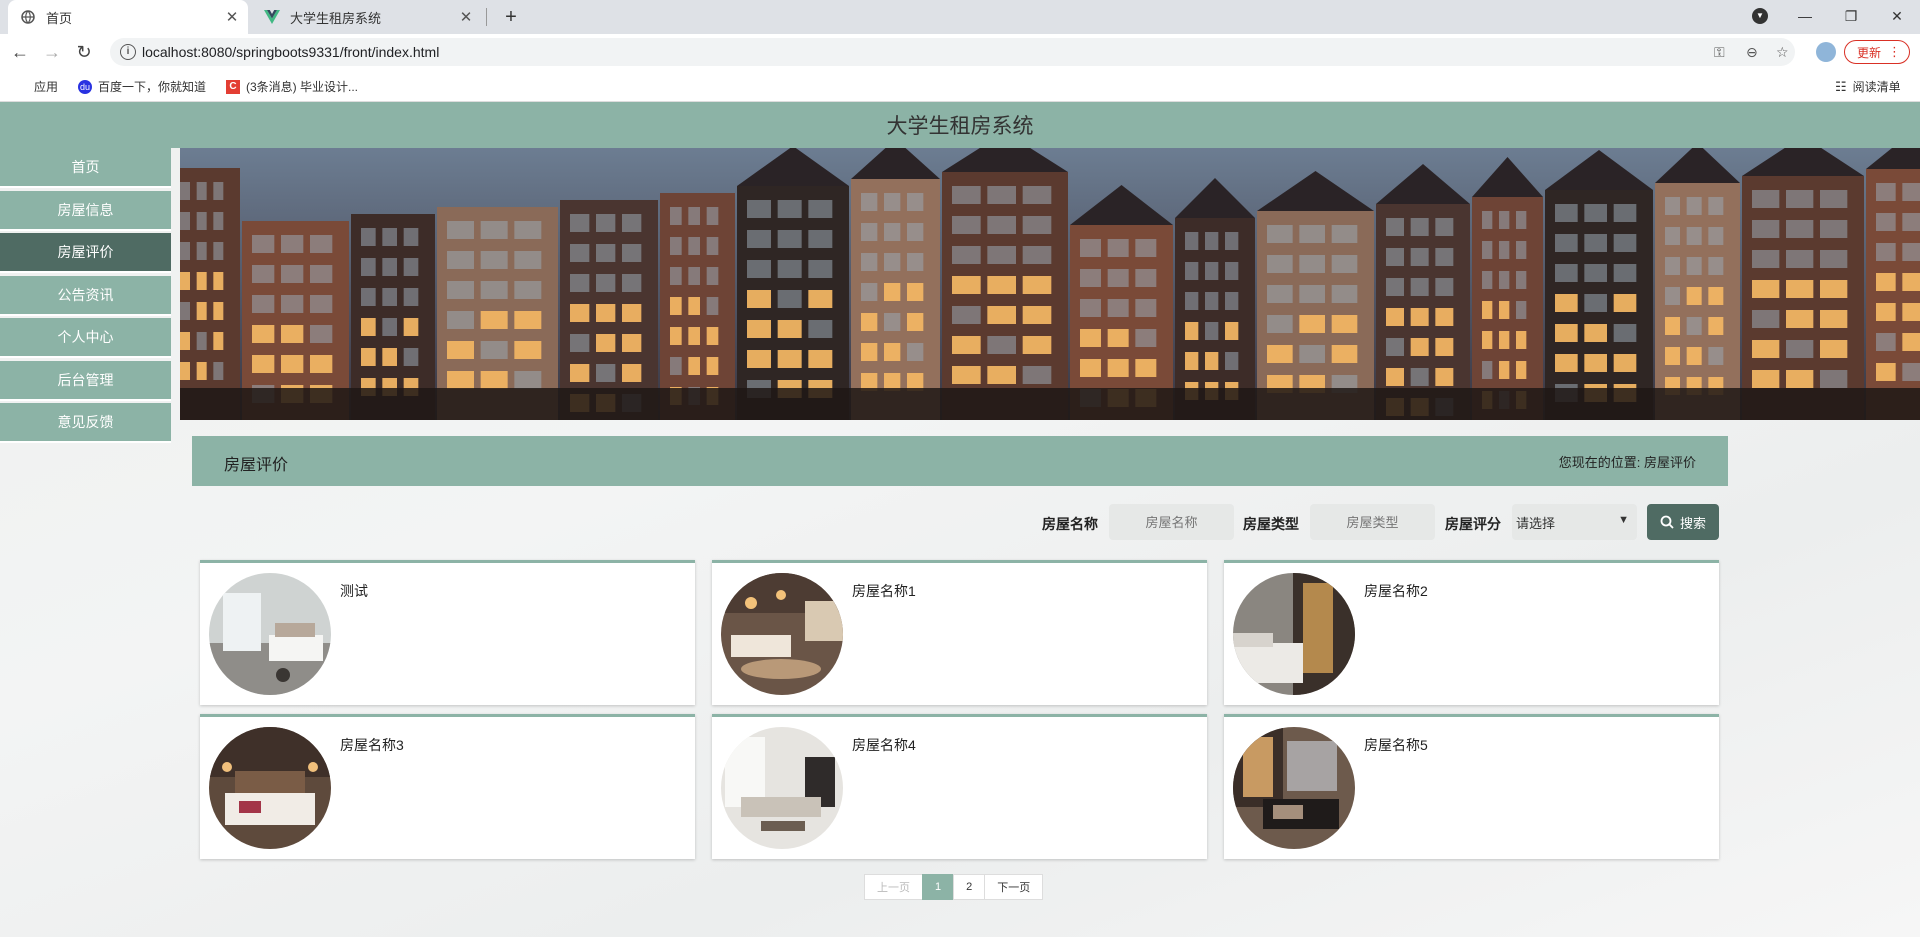  Describe the element at coordinates (1851, 16) in the screenshot. I see `restore-button: ❐` at that location.